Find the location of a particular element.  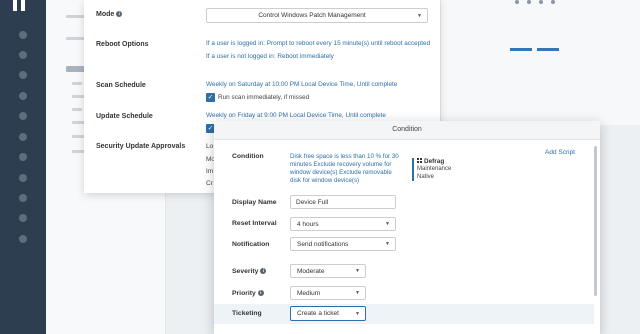

approval-row: Cr is located at coordinates (209, 183).